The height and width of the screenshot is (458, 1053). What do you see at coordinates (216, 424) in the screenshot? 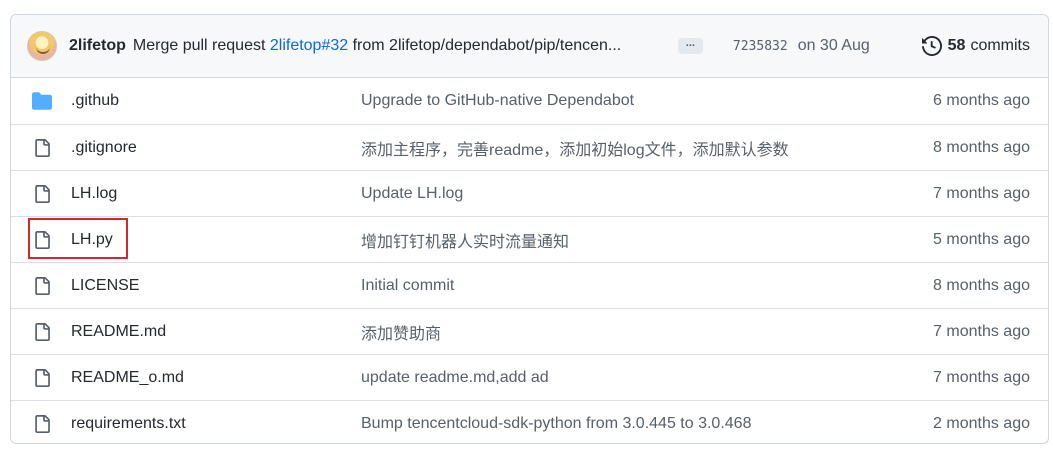
I see `file-name-link: requirements.txt` at bounding box center [216, 424].